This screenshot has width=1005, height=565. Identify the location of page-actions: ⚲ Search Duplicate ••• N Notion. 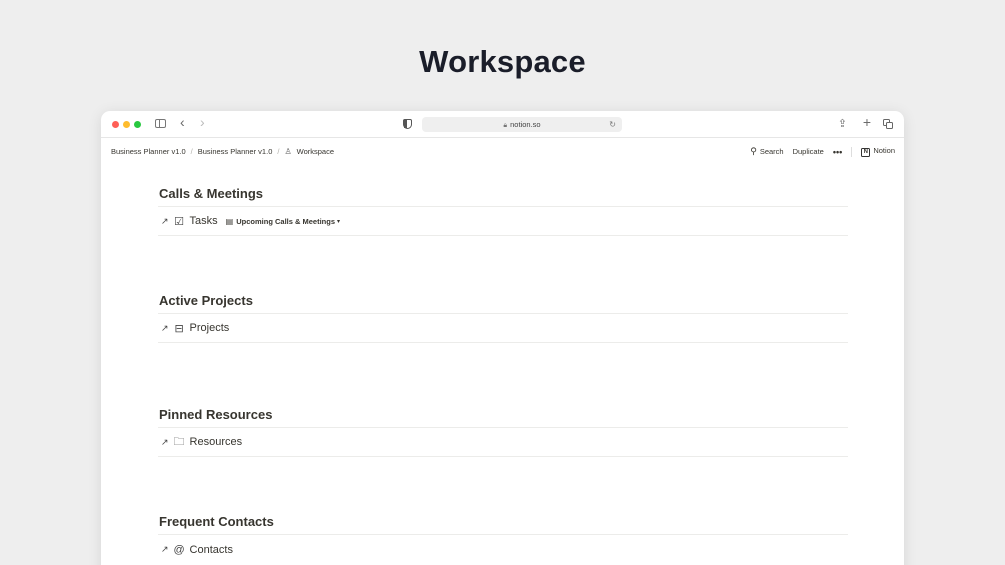
(818, 151).